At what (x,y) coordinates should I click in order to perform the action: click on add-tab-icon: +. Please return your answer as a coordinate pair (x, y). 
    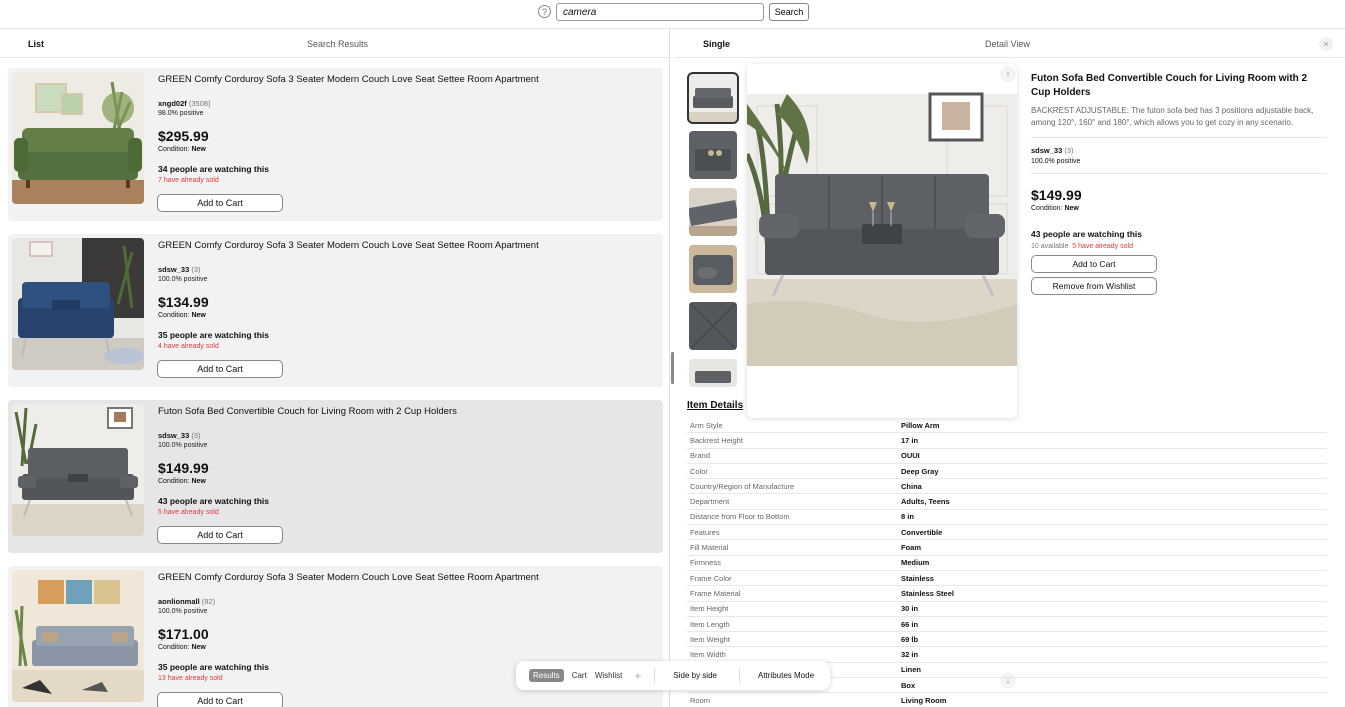
    Looking at the image, I should click on (637, 676).